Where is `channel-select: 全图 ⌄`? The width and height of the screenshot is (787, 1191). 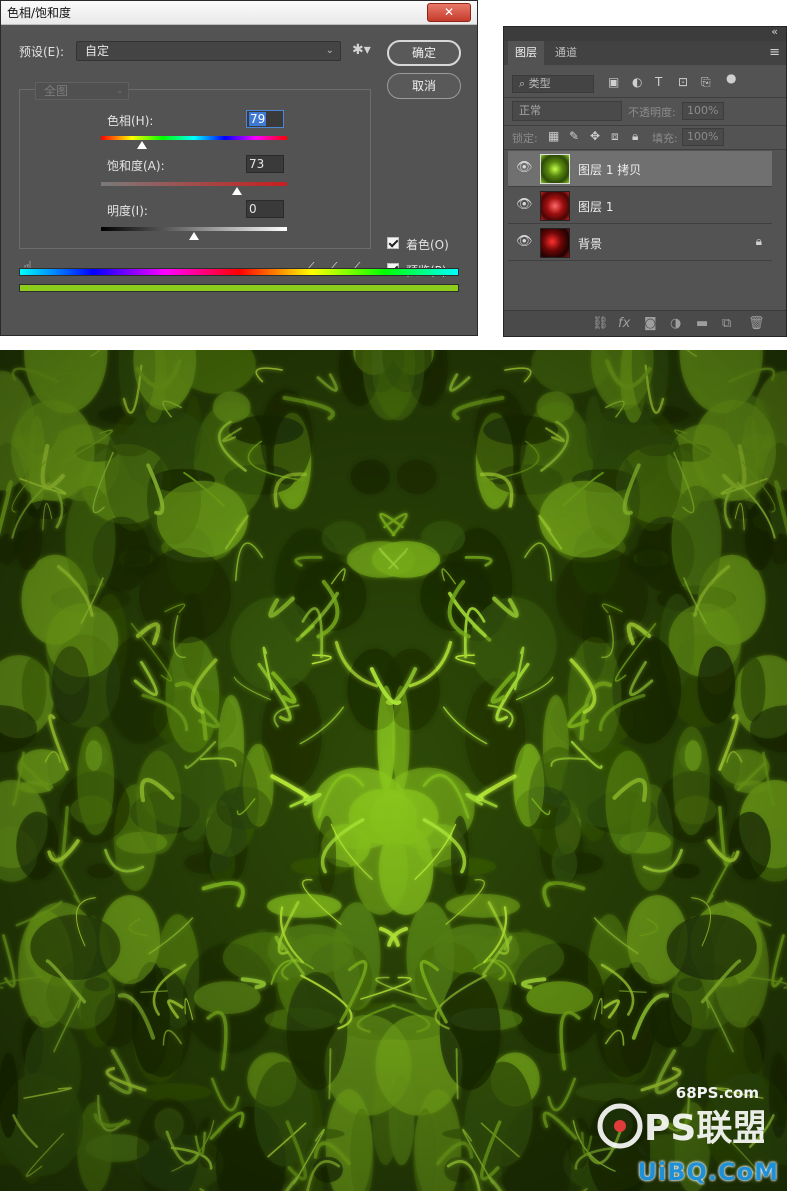
channel-select: 全图 ⌄ is located at coordinates (82, 91).